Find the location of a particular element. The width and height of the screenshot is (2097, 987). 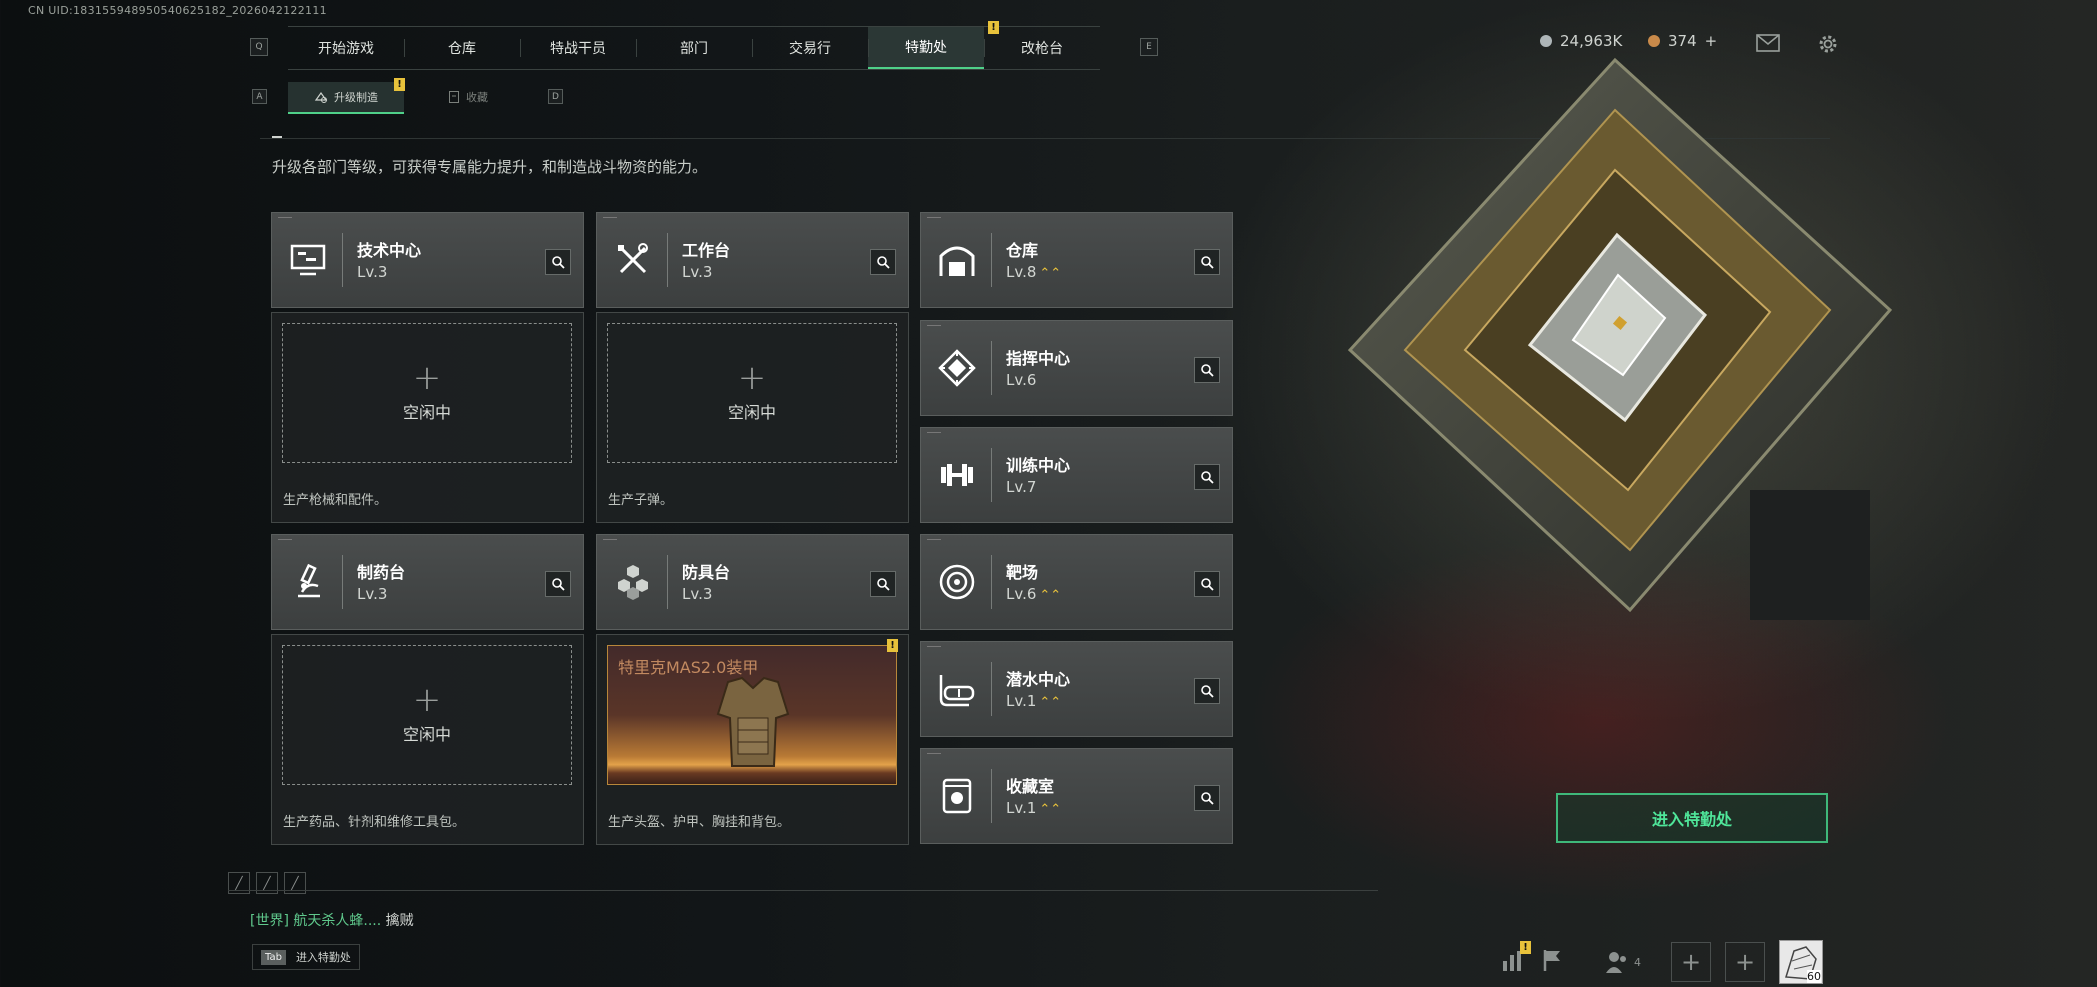

production-slot-armor-bench: 特里克MAS2.0装甲 ! 生产头盔、护甲、胸挂和背包。 is located at coordinates (752, 739).